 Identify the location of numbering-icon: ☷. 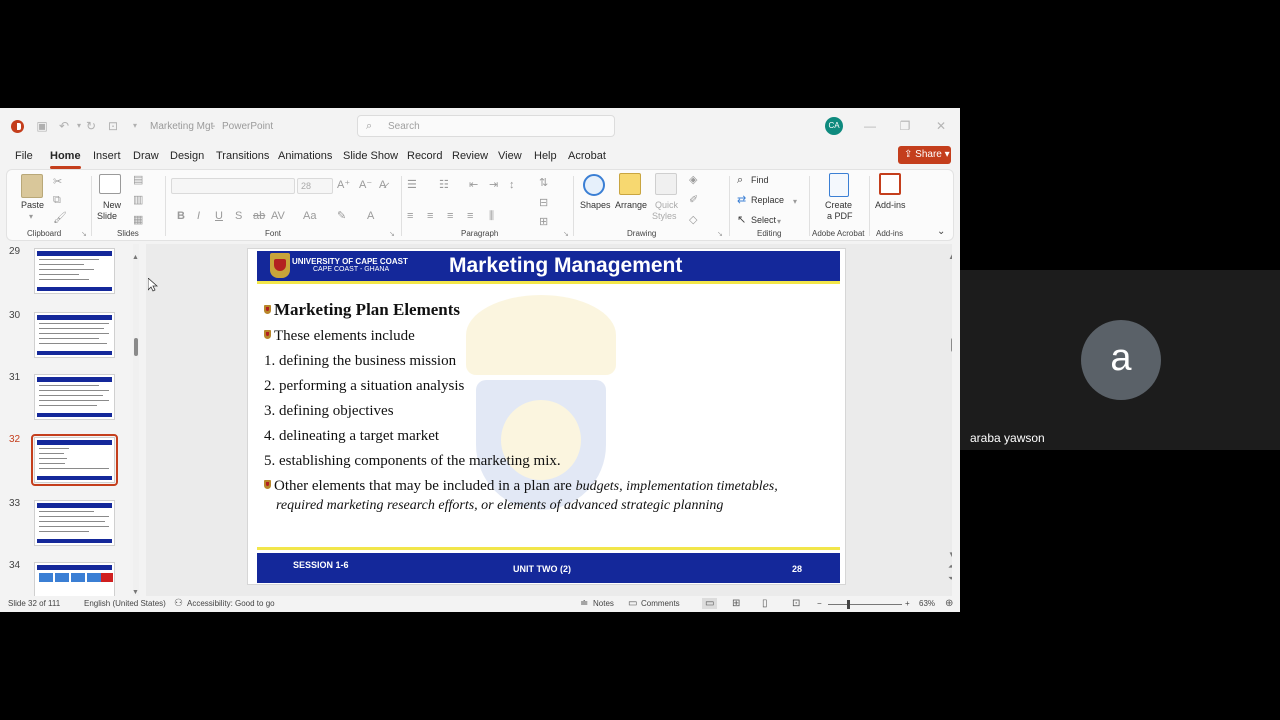
(444, 185).